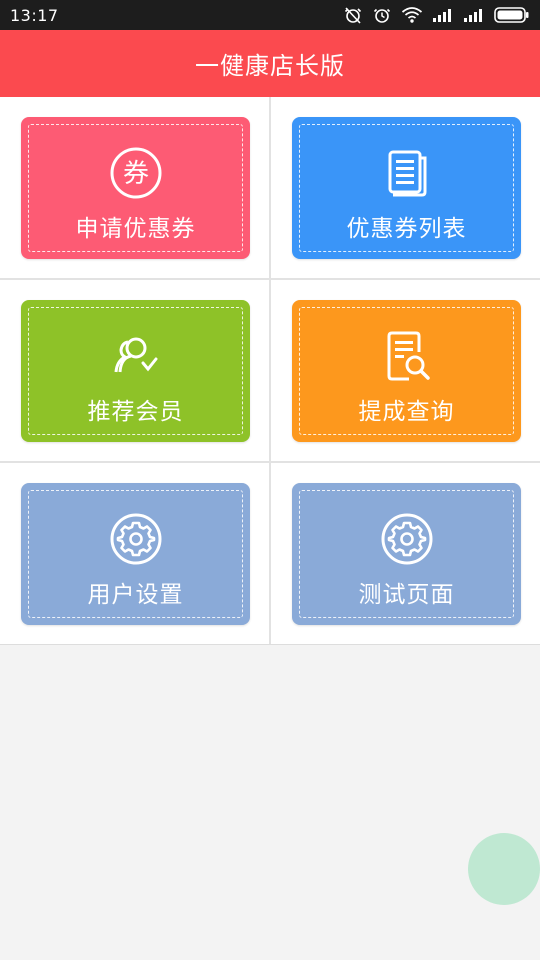 The width and height of the screenshot is (540, 960). What do you see at coordinates (135, 595) in the screenshot?
I see `menu-label: 用户设置` at bounding box center [135, 595].